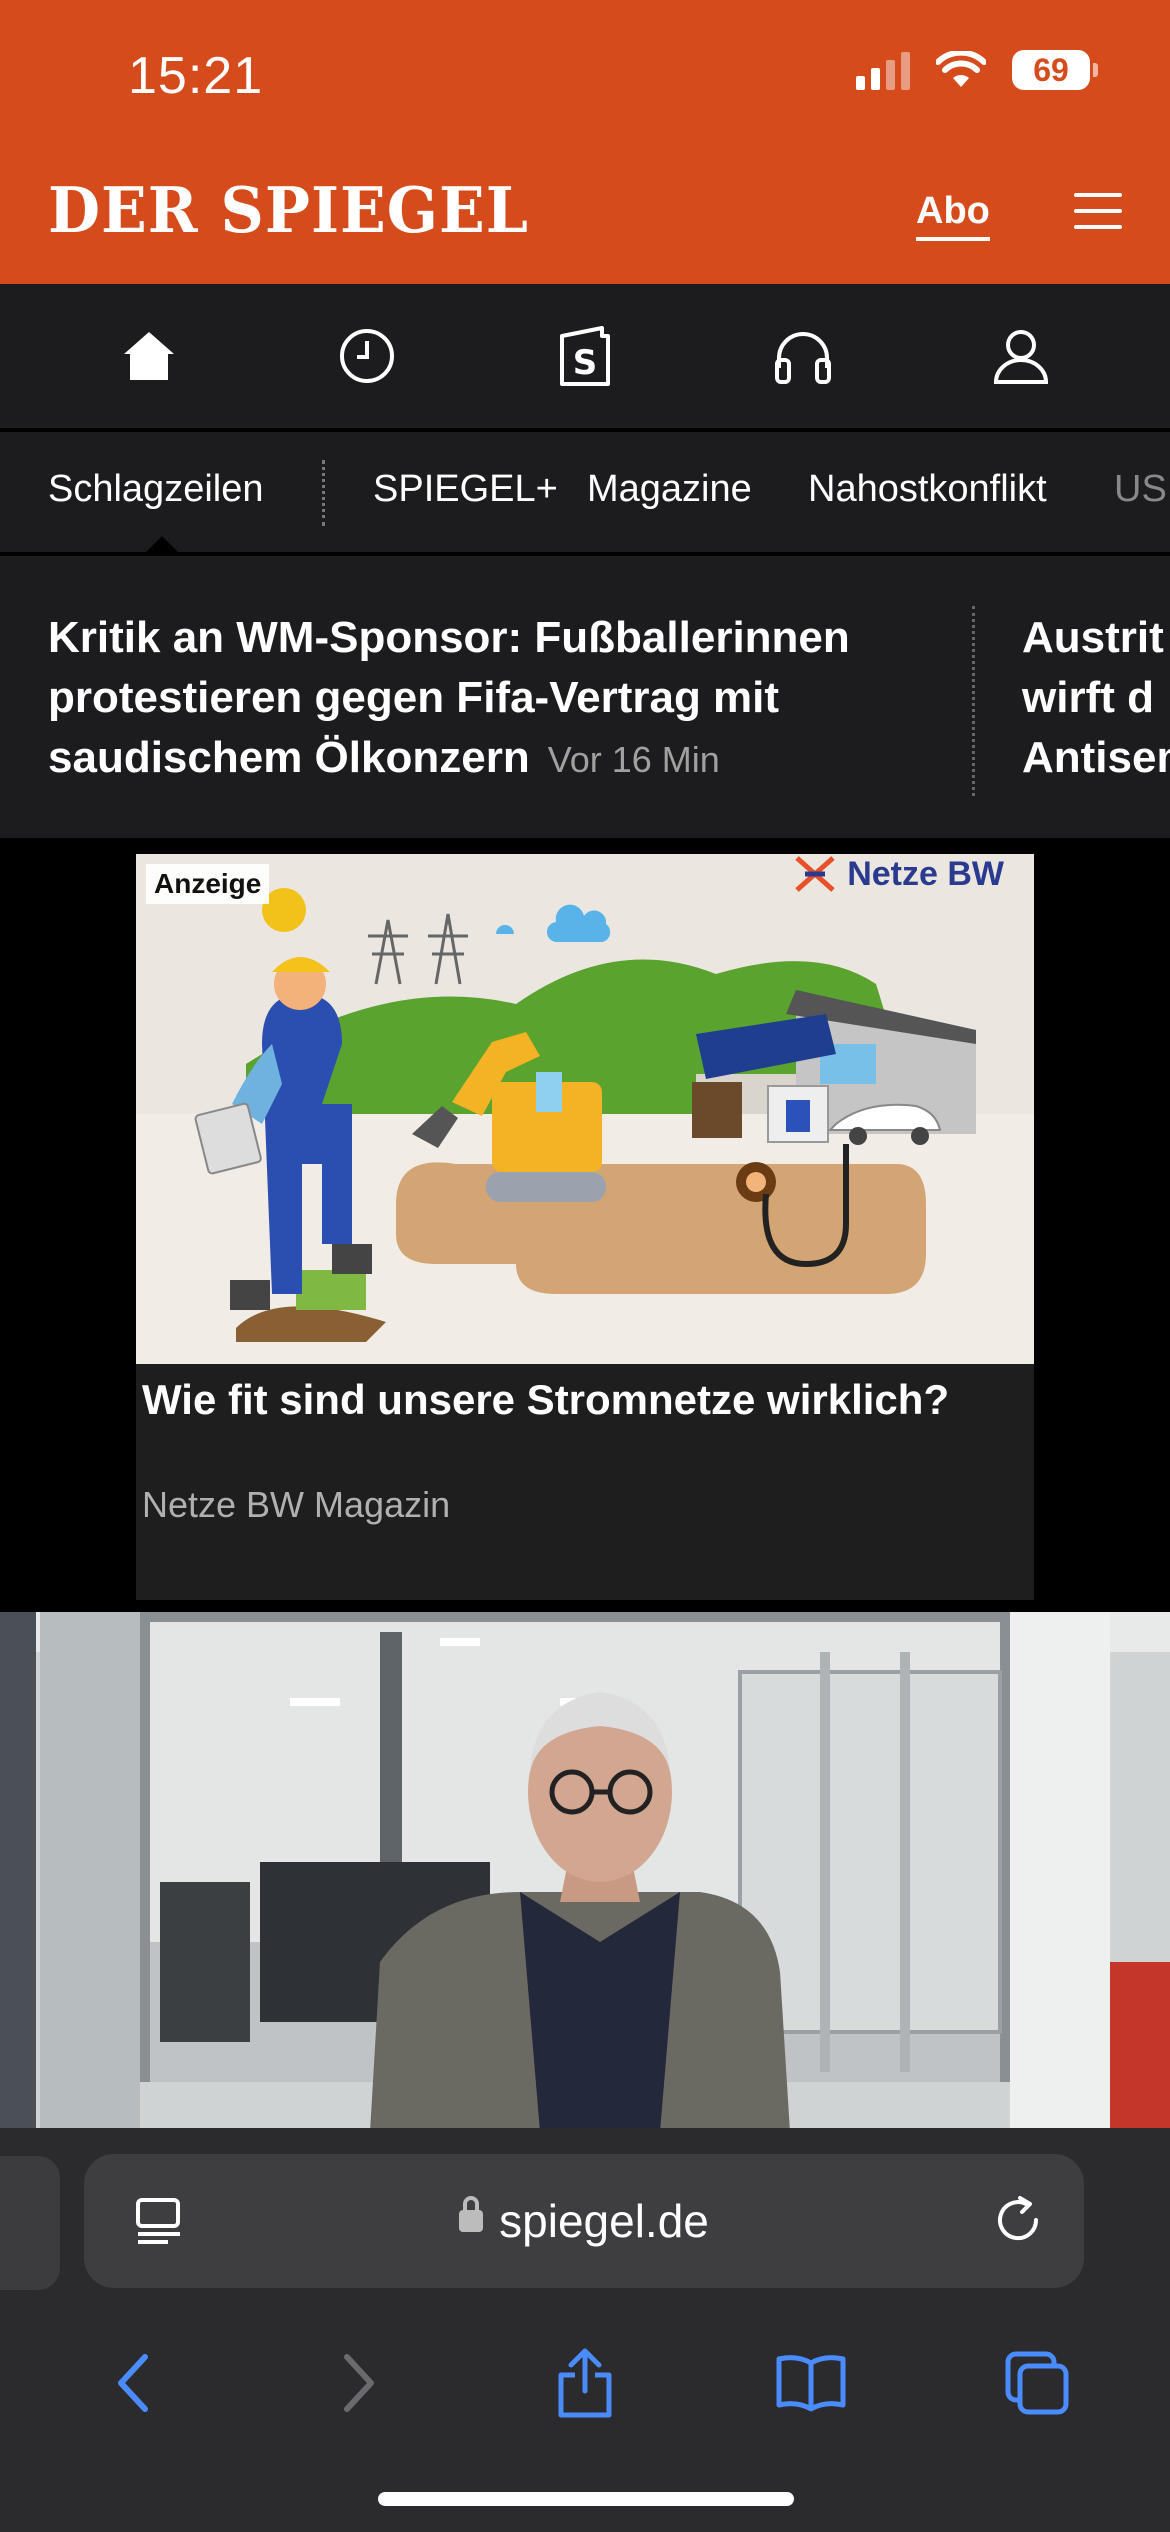 This screenshot has height=2532, width=1170. I want to click on status-icons: 69, so click(977, 70).